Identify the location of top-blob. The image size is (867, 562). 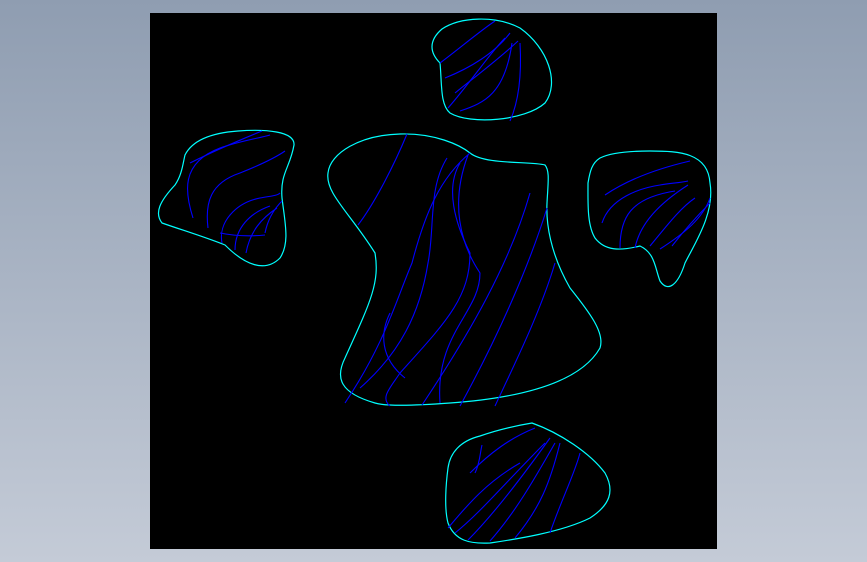
(492, 70).